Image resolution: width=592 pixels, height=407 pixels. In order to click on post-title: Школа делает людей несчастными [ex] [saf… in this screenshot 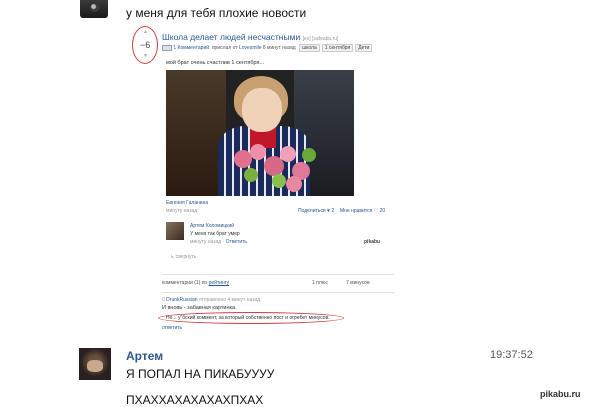, I will do `click(250, 37)`.